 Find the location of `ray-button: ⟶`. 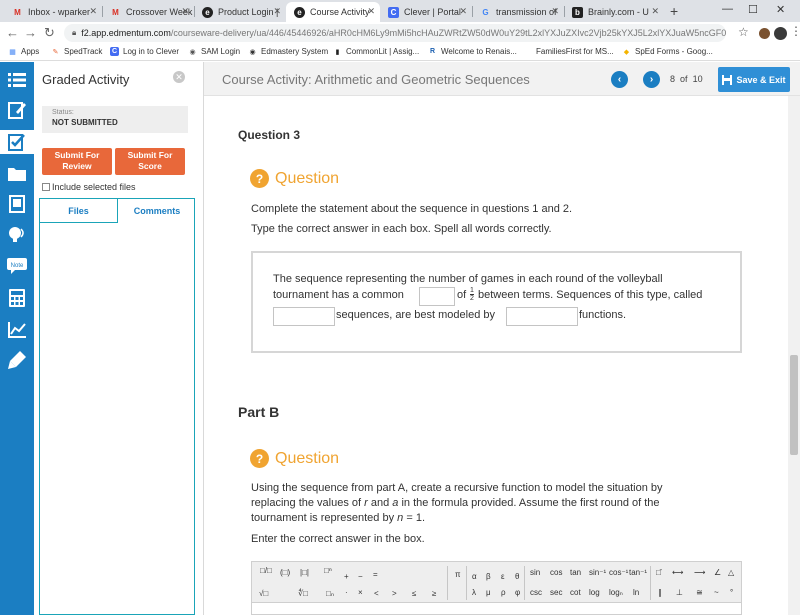

ray-button: ⟶ is located at coordinates (699, 572).